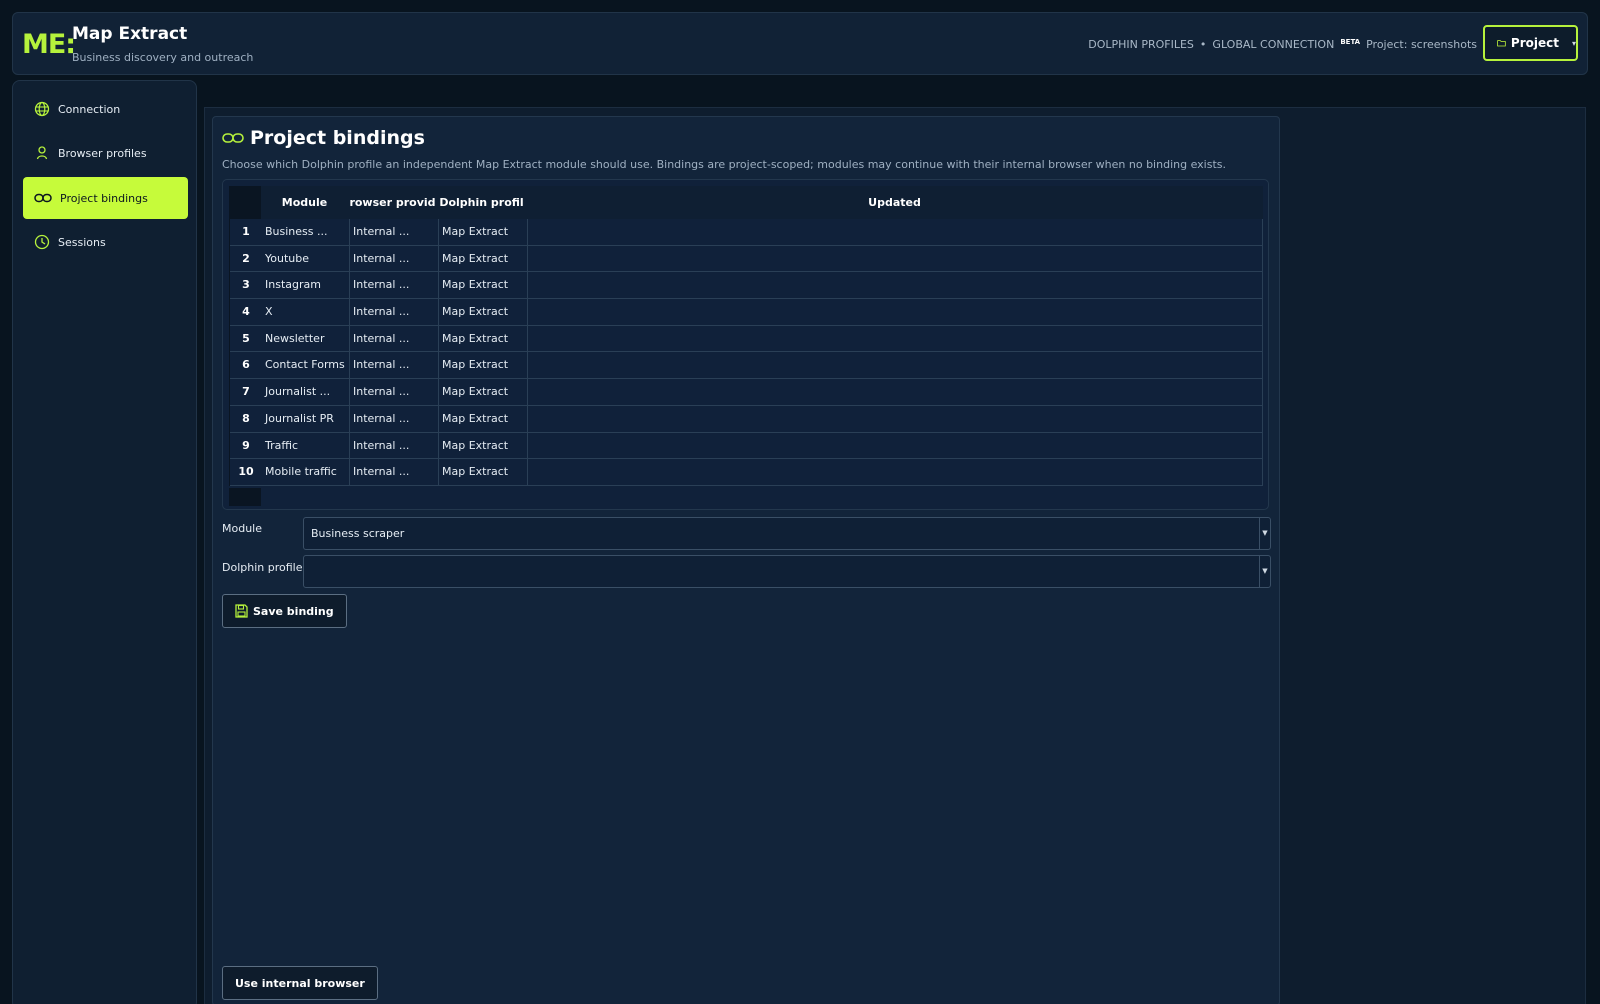 The width and height of the screenshot is (1600, 1004). What do you see at coordinates (246, 231) in the screenshot?
I see `row-number: 1` at bounding box center [246, 231].